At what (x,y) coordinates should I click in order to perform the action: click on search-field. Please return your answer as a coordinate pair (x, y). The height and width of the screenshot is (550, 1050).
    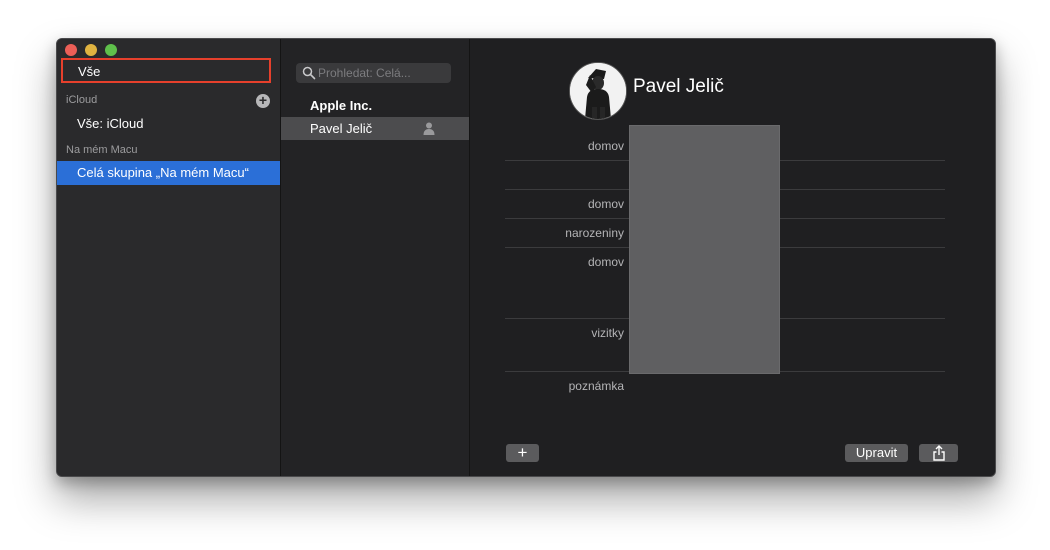
    Looking at the image, I should click on (373, 73).